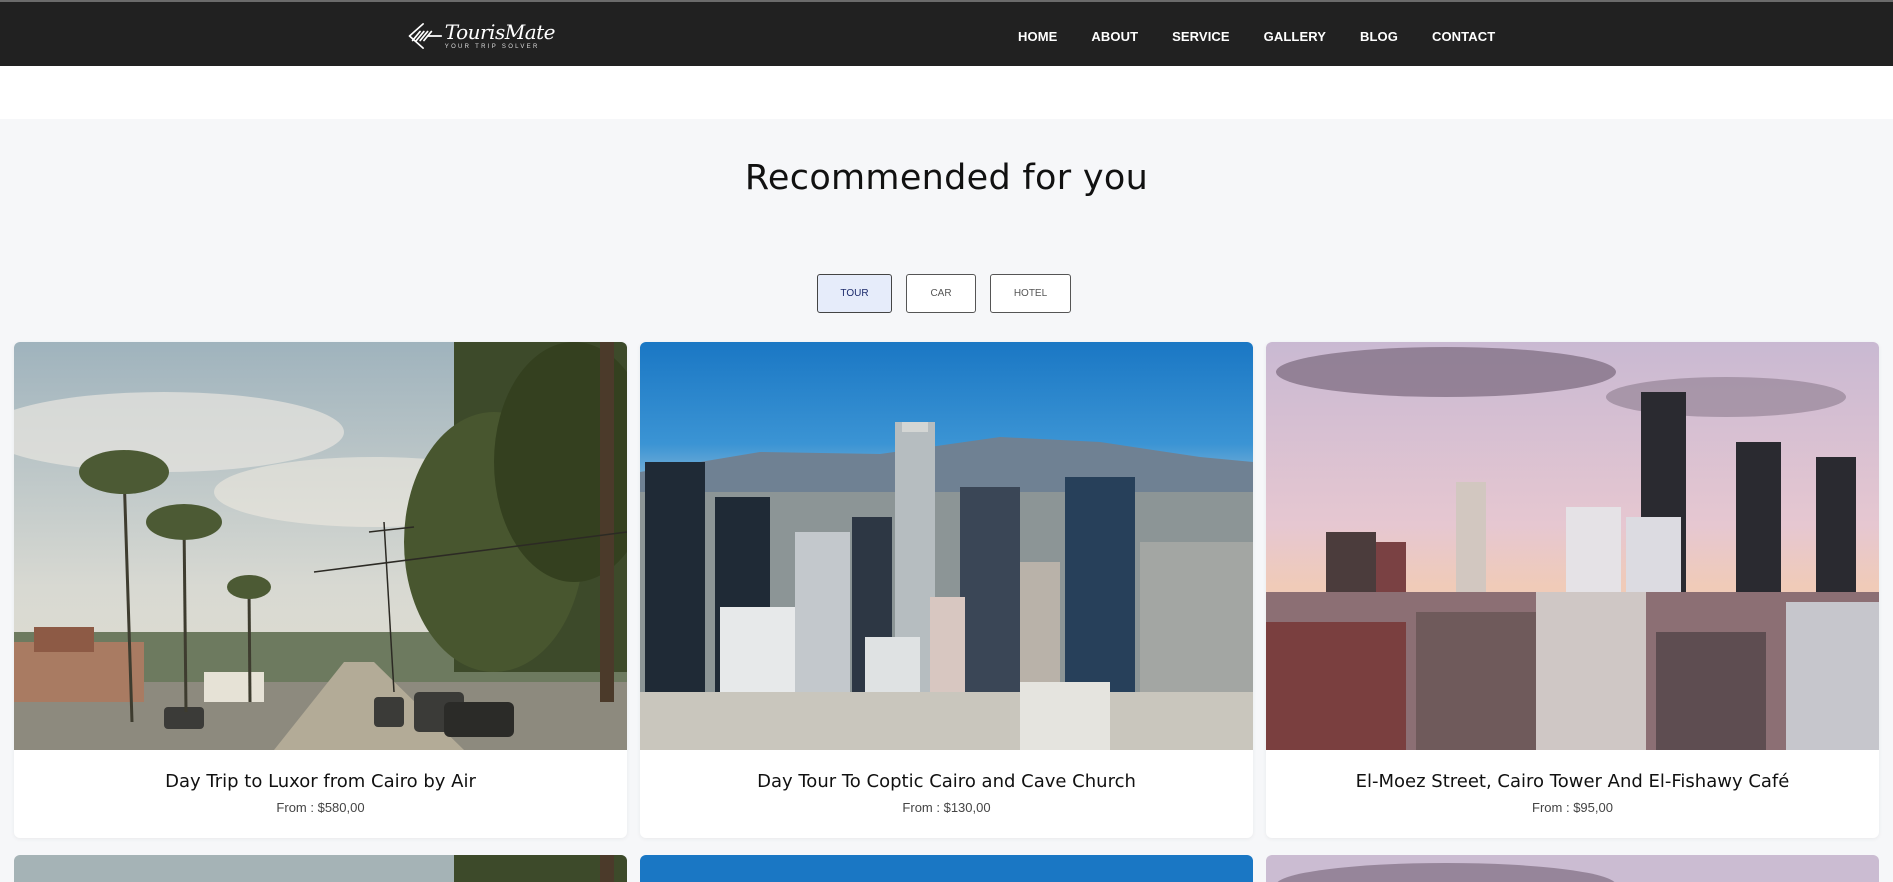  Describe the element at coordinates (854, 293) in the screenshot. I see `filter-tour-button: TOUR` at that location.